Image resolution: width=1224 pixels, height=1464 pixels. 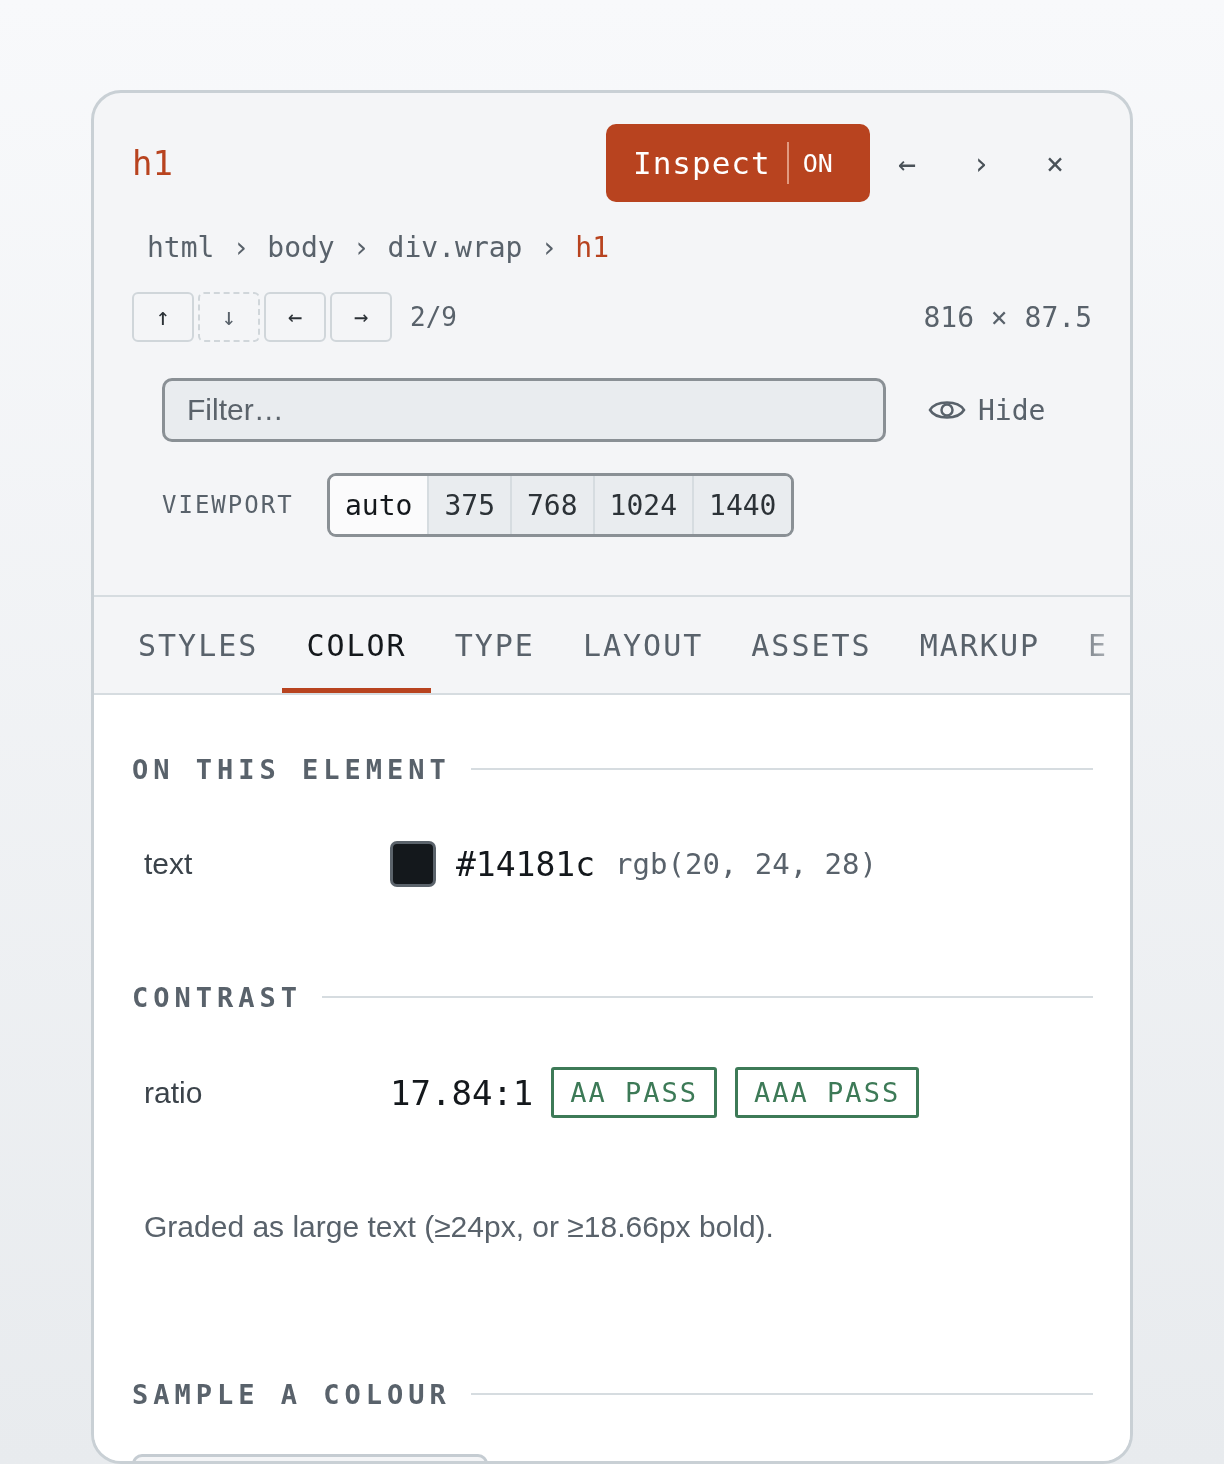 What do you see at coordinates (981, 163) in the screenshot?
I see `forward-button: ›` at bounding box center [981, 163].